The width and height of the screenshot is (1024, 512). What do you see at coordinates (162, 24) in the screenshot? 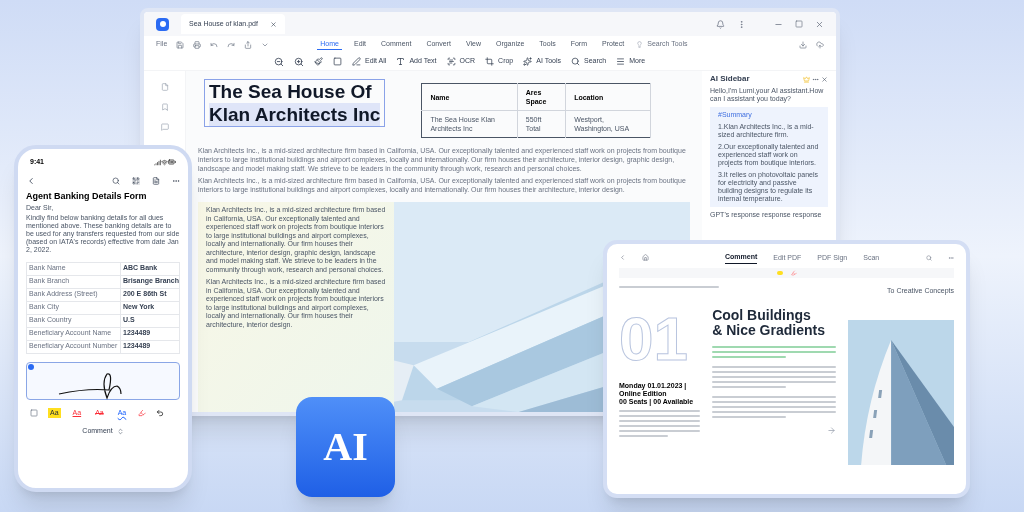
I see `app-logo-icon` at bounding box center [162, 24].